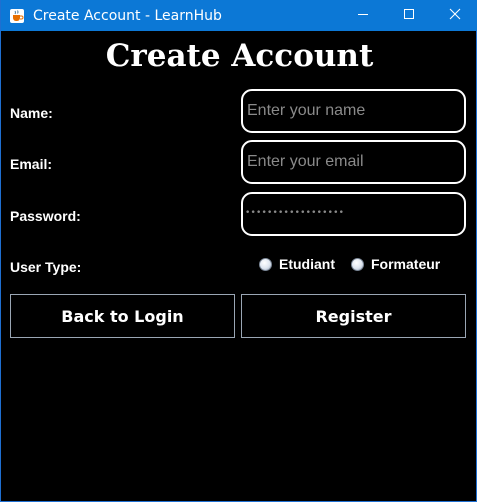 The width and height of the screenshot is (477, 502). I want to click on password-input, so click(353, 214).